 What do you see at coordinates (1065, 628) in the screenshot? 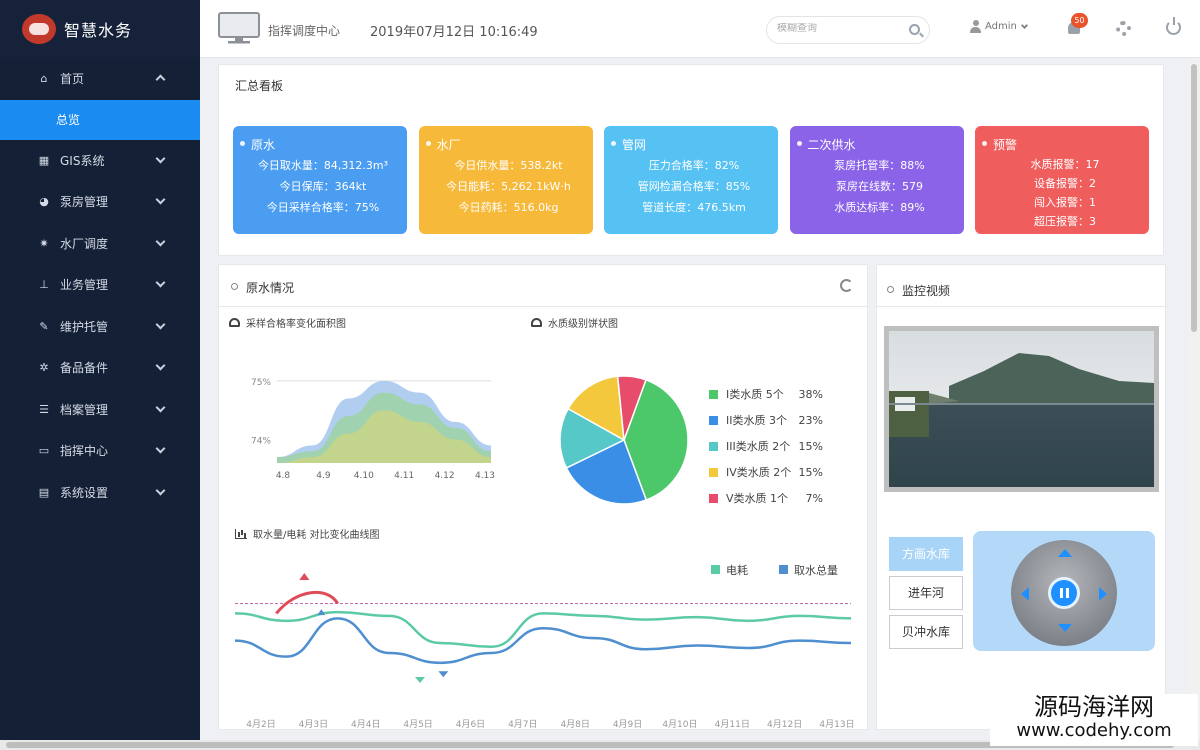
I see `arrow-down-icon` at bounding box center [1065, 628].